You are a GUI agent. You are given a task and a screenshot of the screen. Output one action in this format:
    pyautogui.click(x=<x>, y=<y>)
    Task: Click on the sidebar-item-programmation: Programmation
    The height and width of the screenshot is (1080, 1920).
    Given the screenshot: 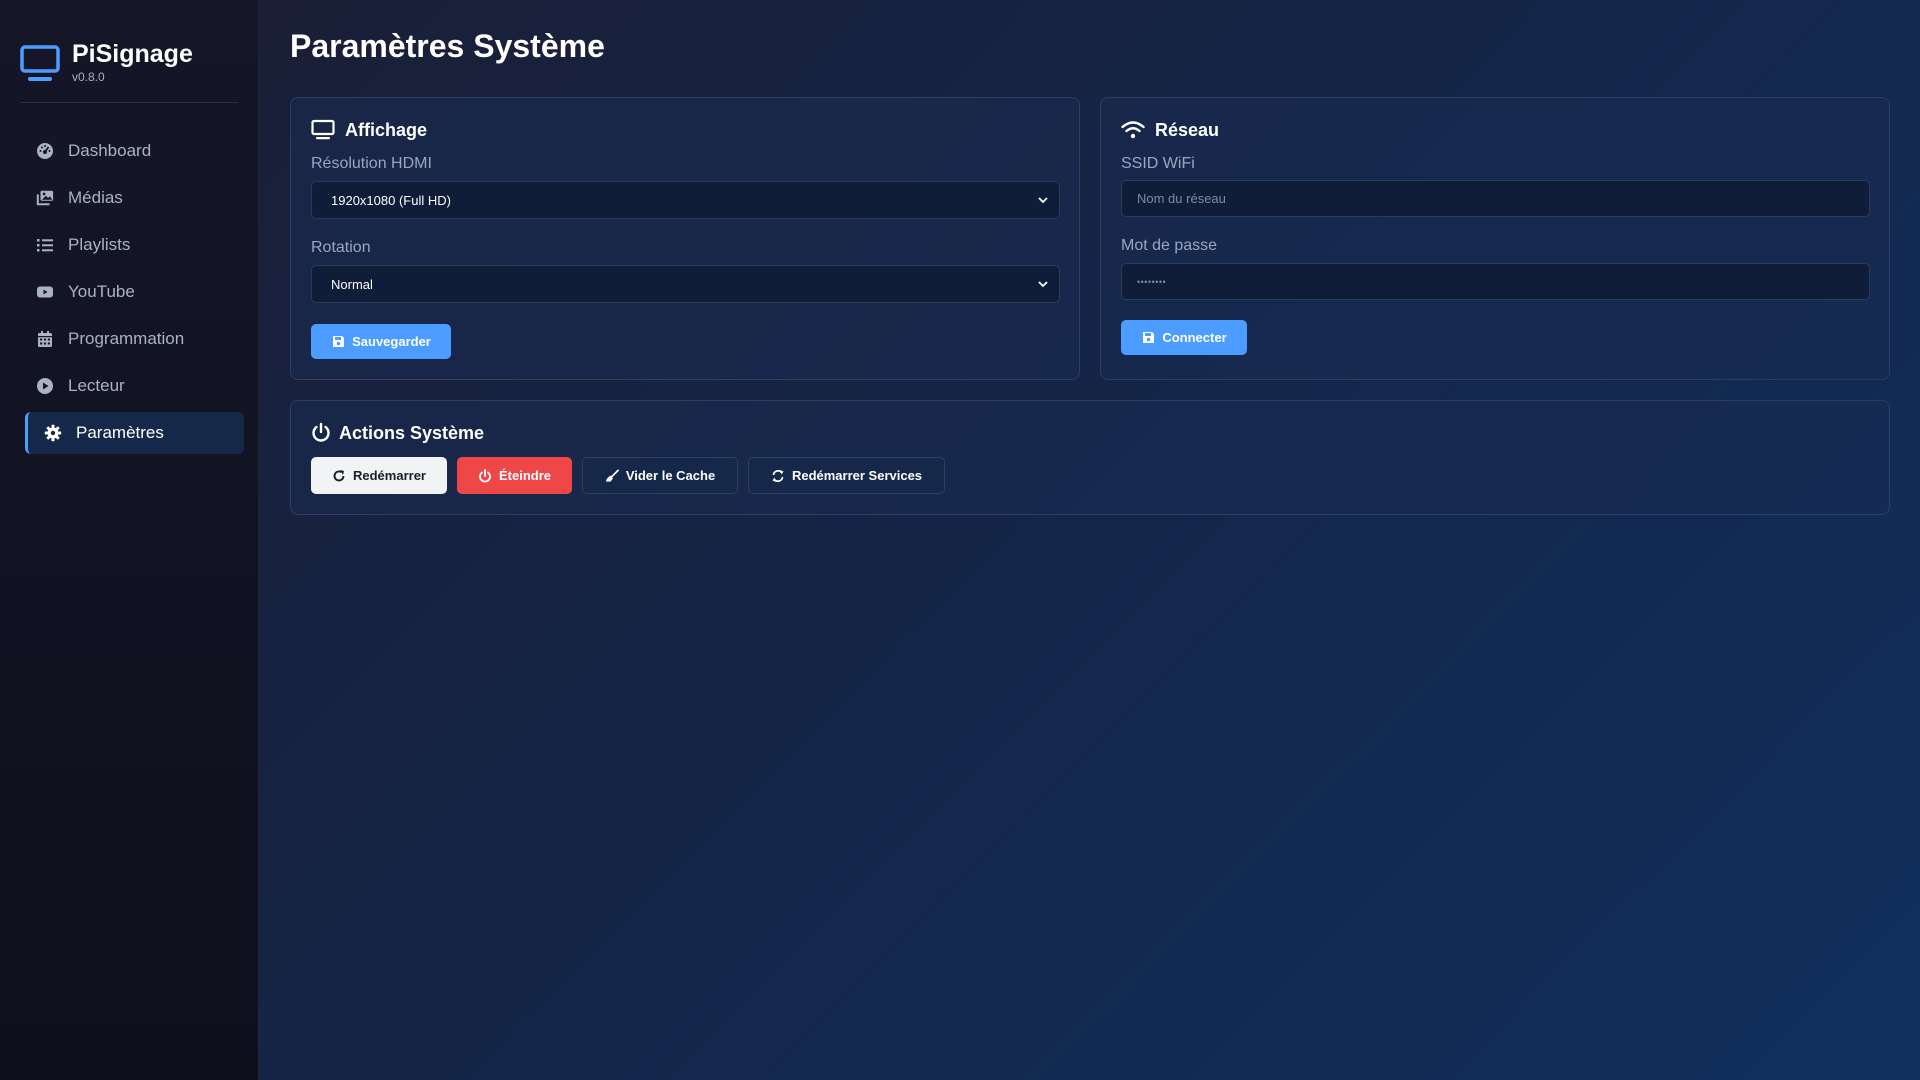 What is the action you would take?
    pyautogui.click(x=134, y=339)
    